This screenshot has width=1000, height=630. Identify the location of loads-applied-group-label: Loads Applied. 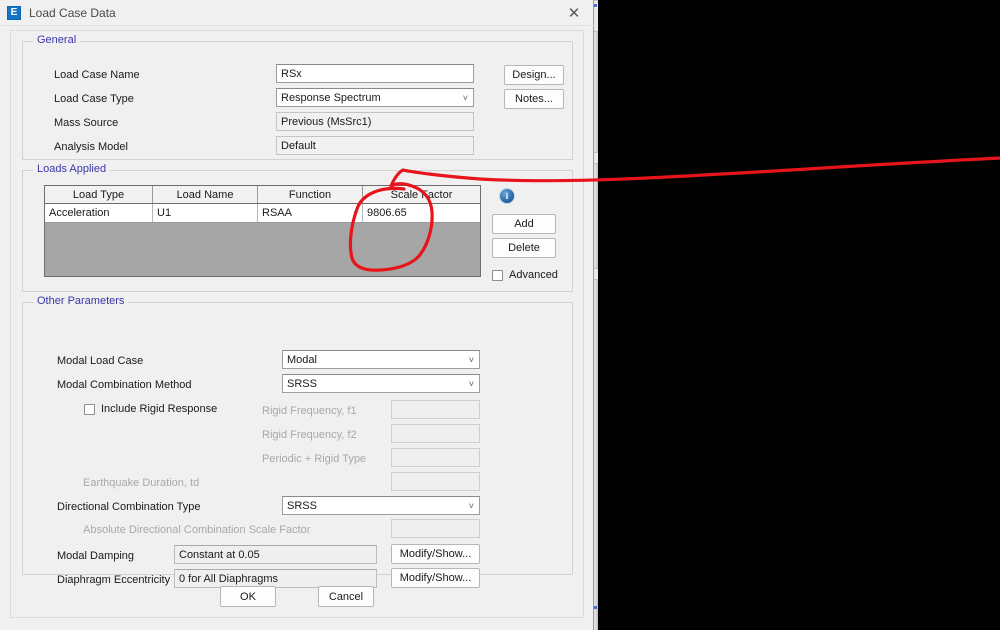
(72, 169).